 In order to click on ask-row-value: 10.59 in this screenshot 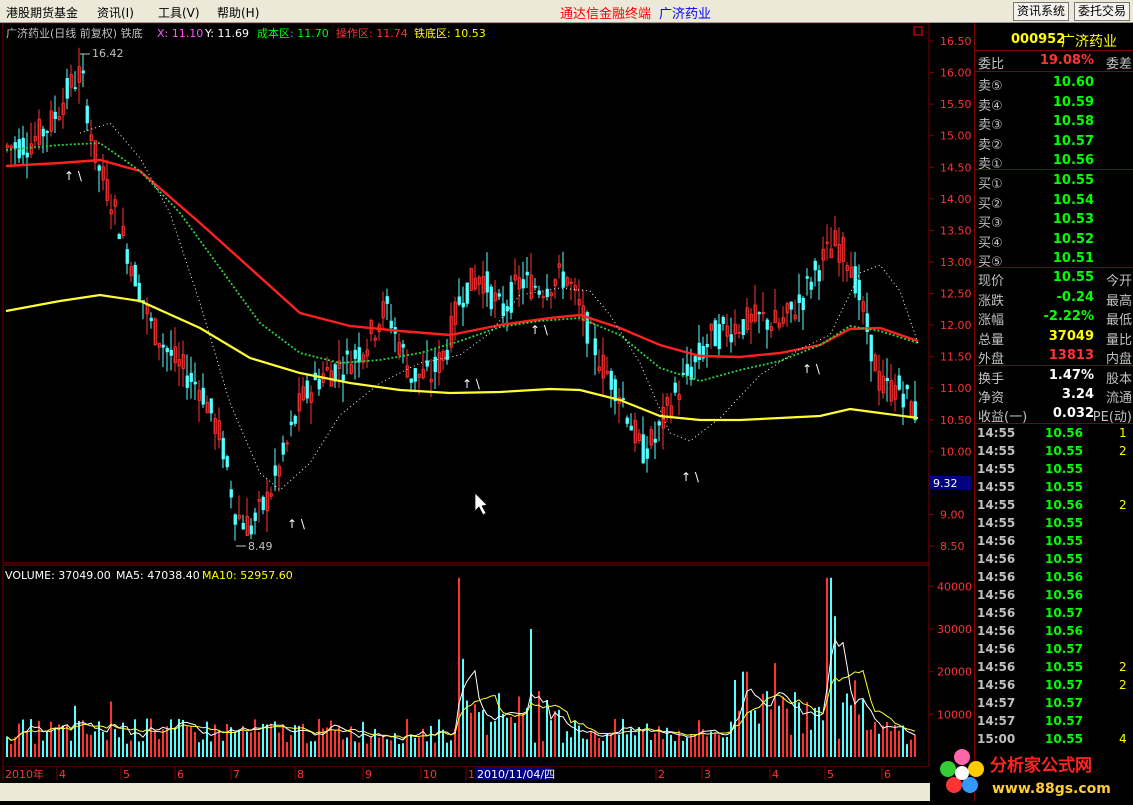, I will do `click(1073, 102)`.